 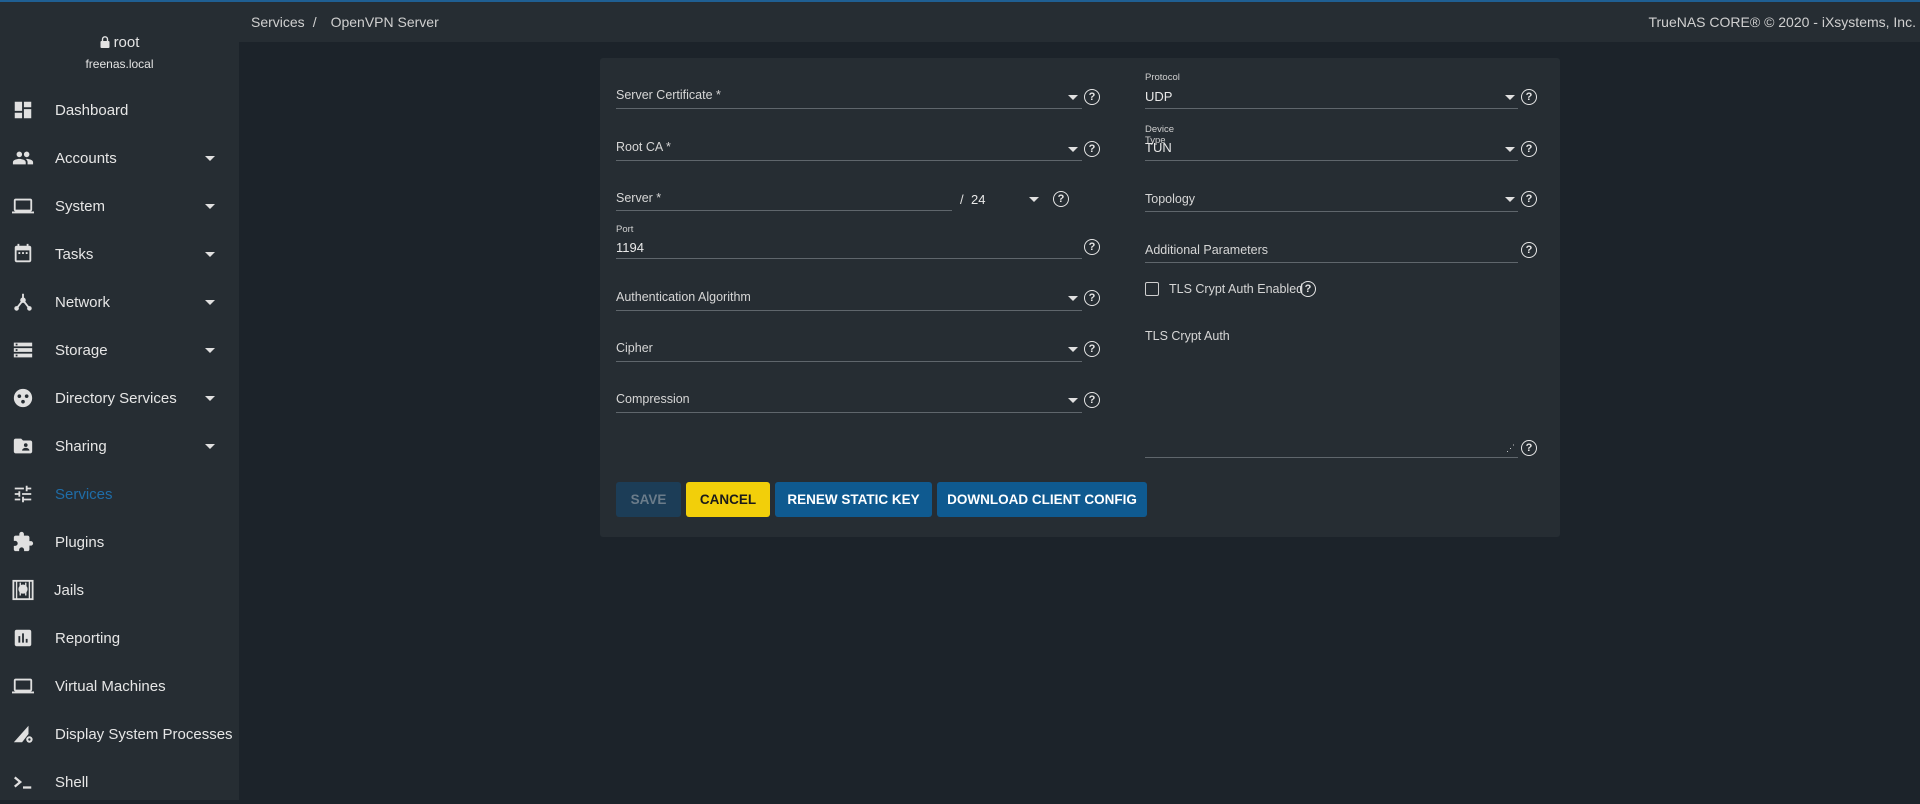 I want to click on sidebar-item-network: Network, so click(x=119, y=302).